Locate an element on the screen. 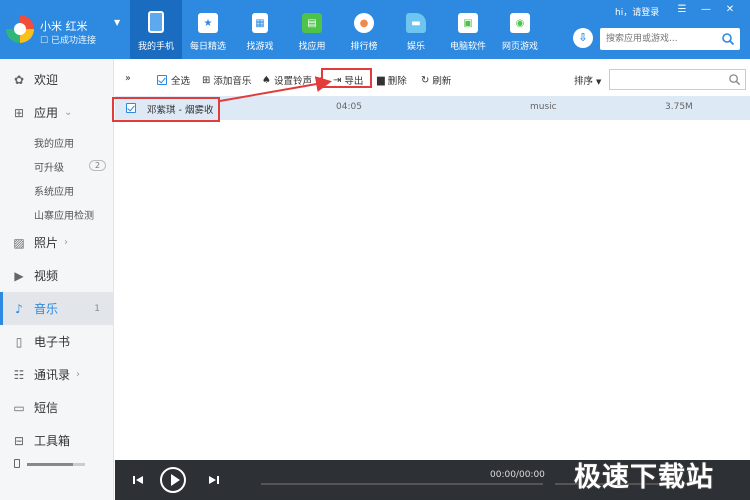 The image size is (750, 500). tab-rankings: ● 排行榜 is located at coordinates (364, 29).